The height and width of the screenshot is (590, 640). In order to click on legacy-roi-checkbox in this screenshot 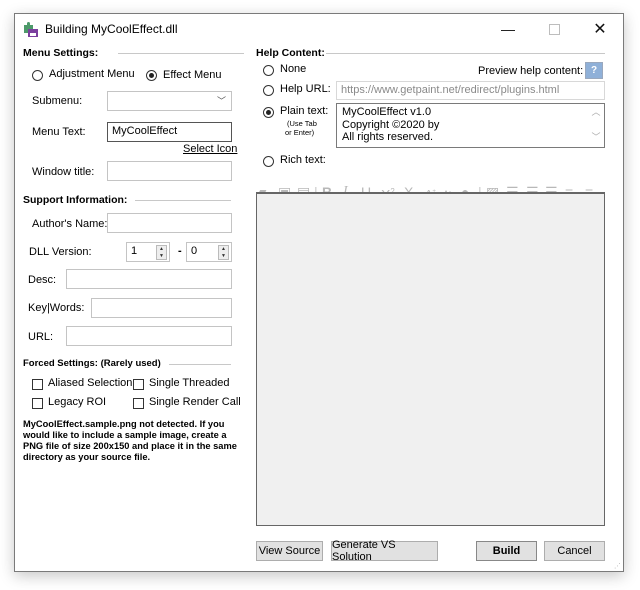, I will do `click(37, 403)`.